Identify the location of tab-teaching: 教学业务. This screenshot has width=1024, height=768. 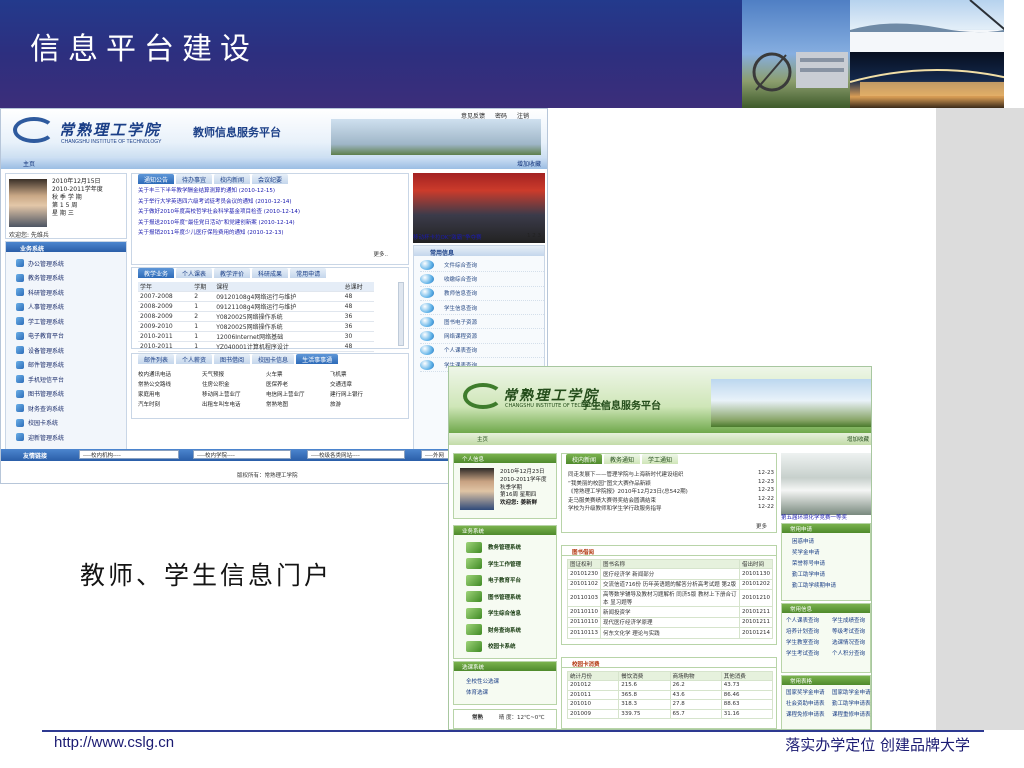
(156, 273).